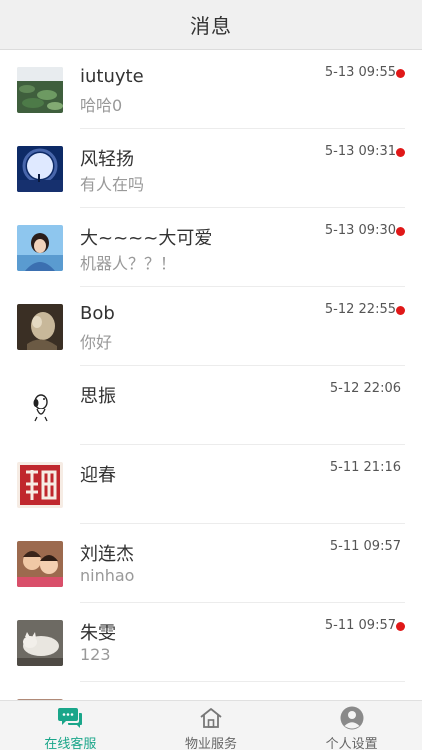  Describe the element at coordinates (365, 467) in the screenshot. I see `message-time: 5-11 21:16` at that location.